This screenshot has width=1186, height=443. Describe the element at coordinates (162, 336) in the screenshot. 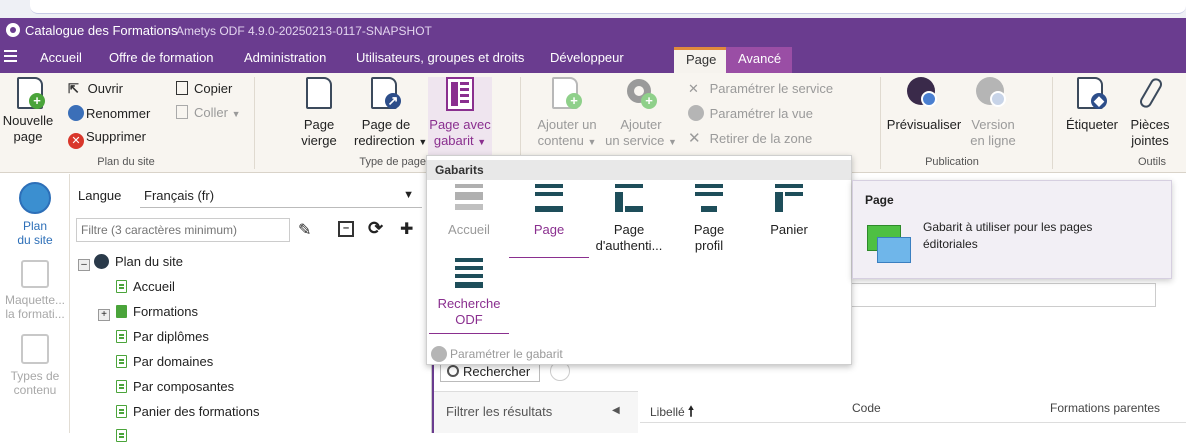

I see `tree-node-par-diplomes: Par diplômes` at that location.